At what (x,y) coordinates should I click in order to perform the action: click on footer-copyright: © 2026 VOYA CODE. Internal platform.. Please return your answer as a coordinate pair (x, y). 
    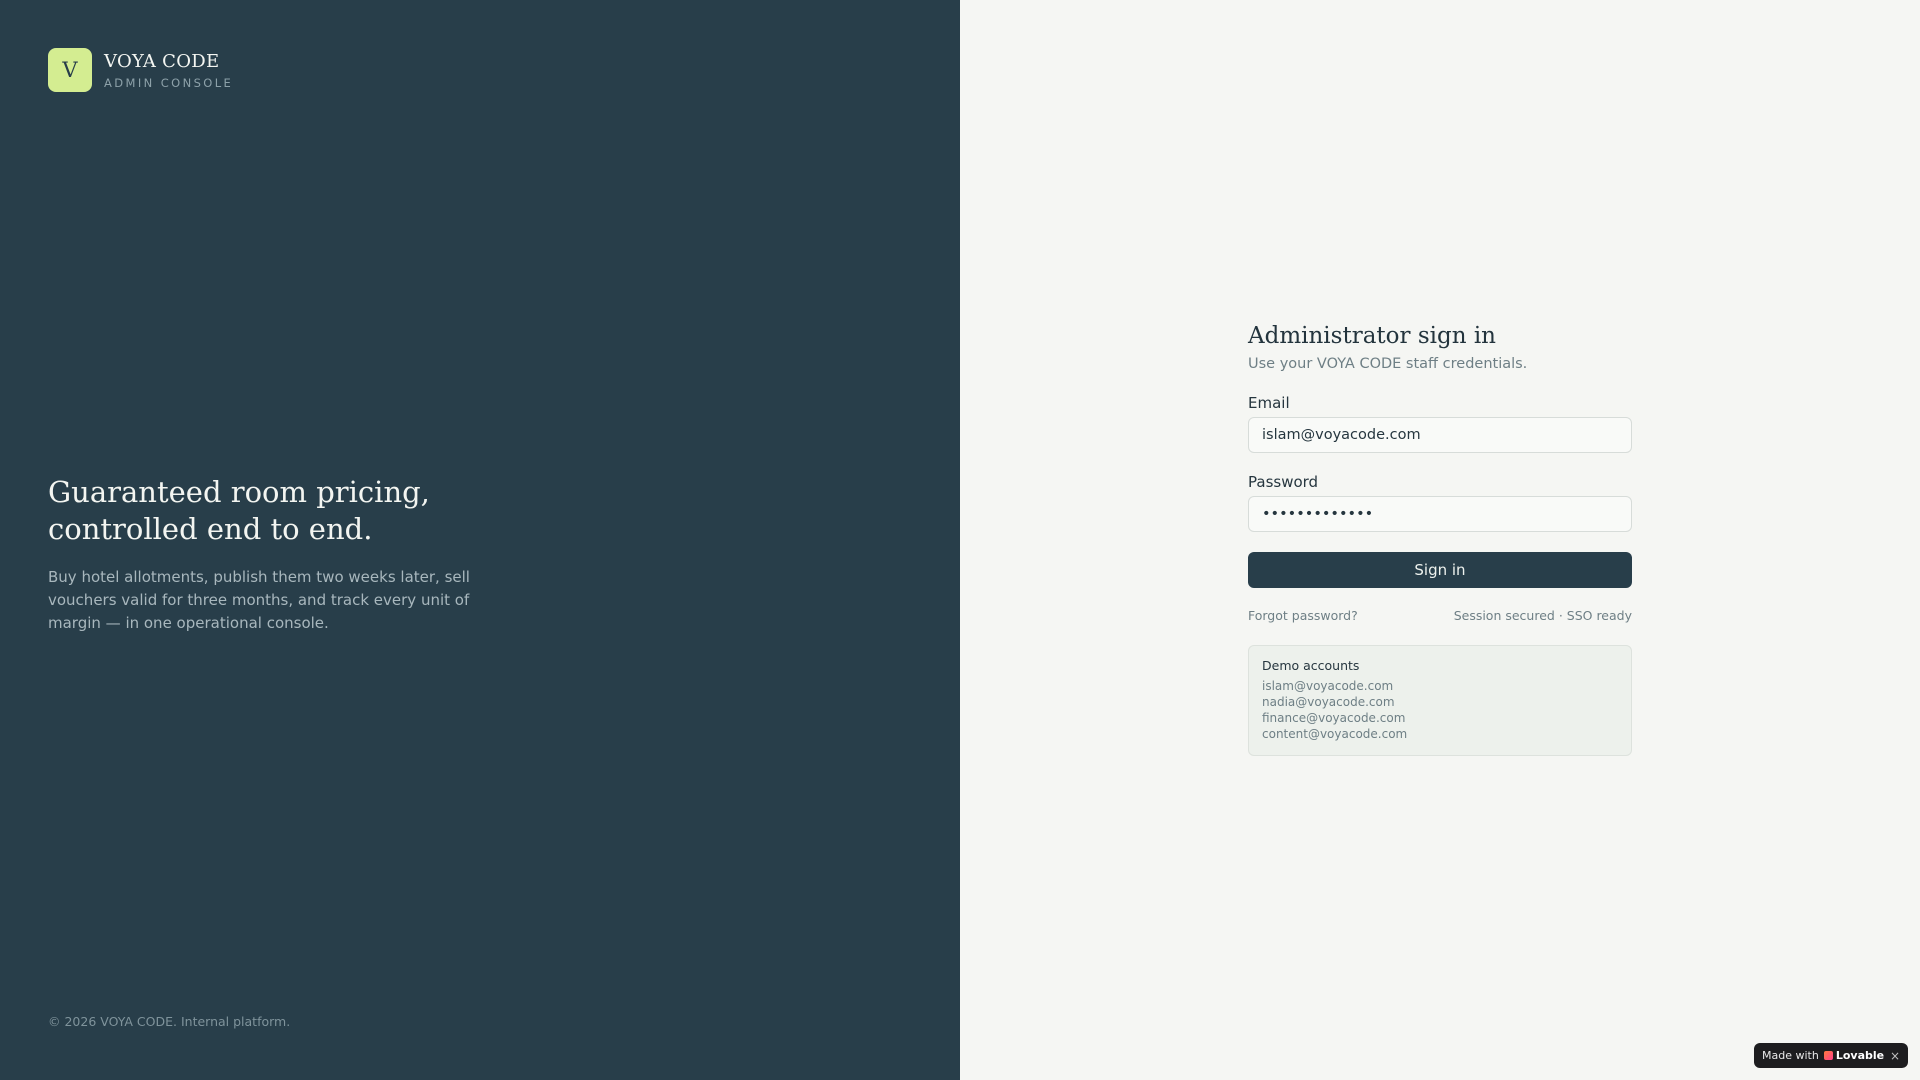
    Looking at the image, I should click on (169, 1021).